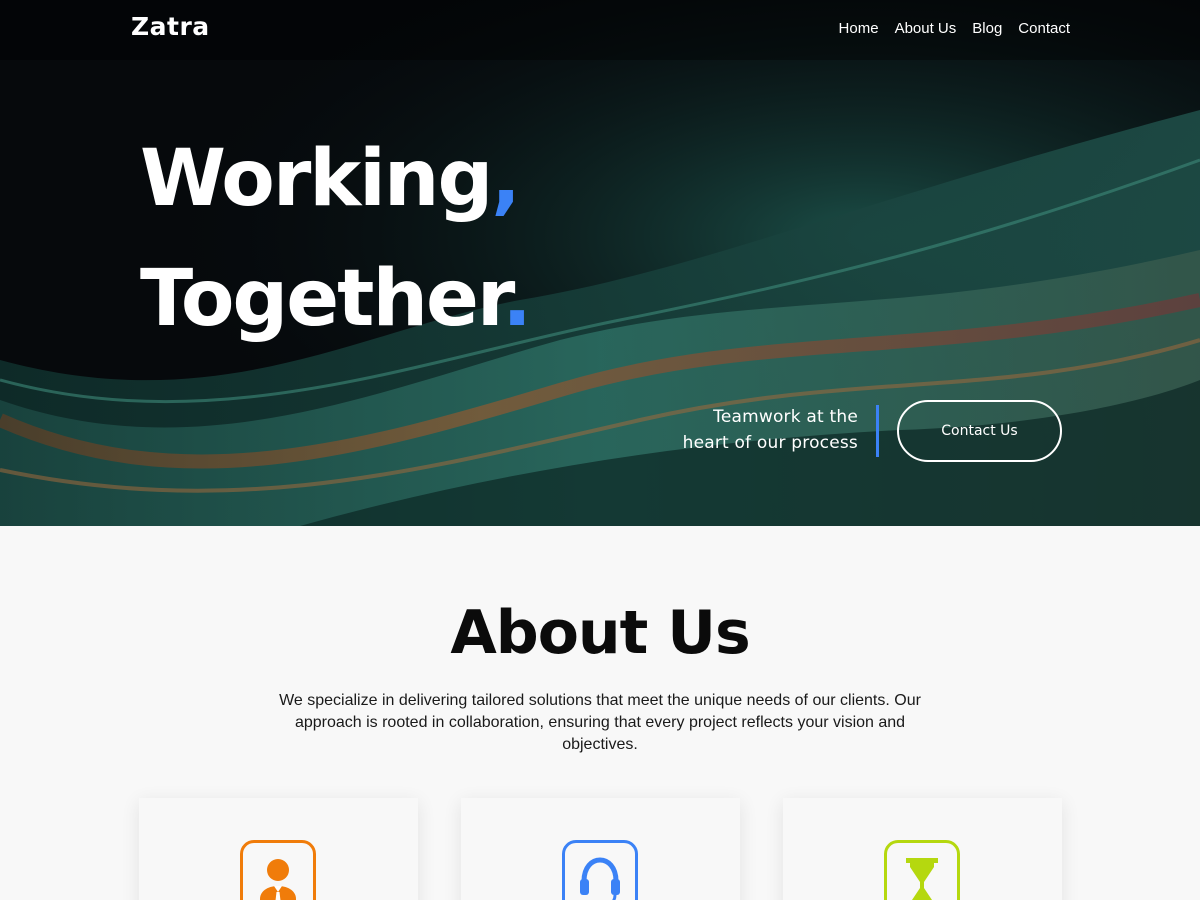  I want to click on hero-headline-line1: Working,, so click(330, 179).